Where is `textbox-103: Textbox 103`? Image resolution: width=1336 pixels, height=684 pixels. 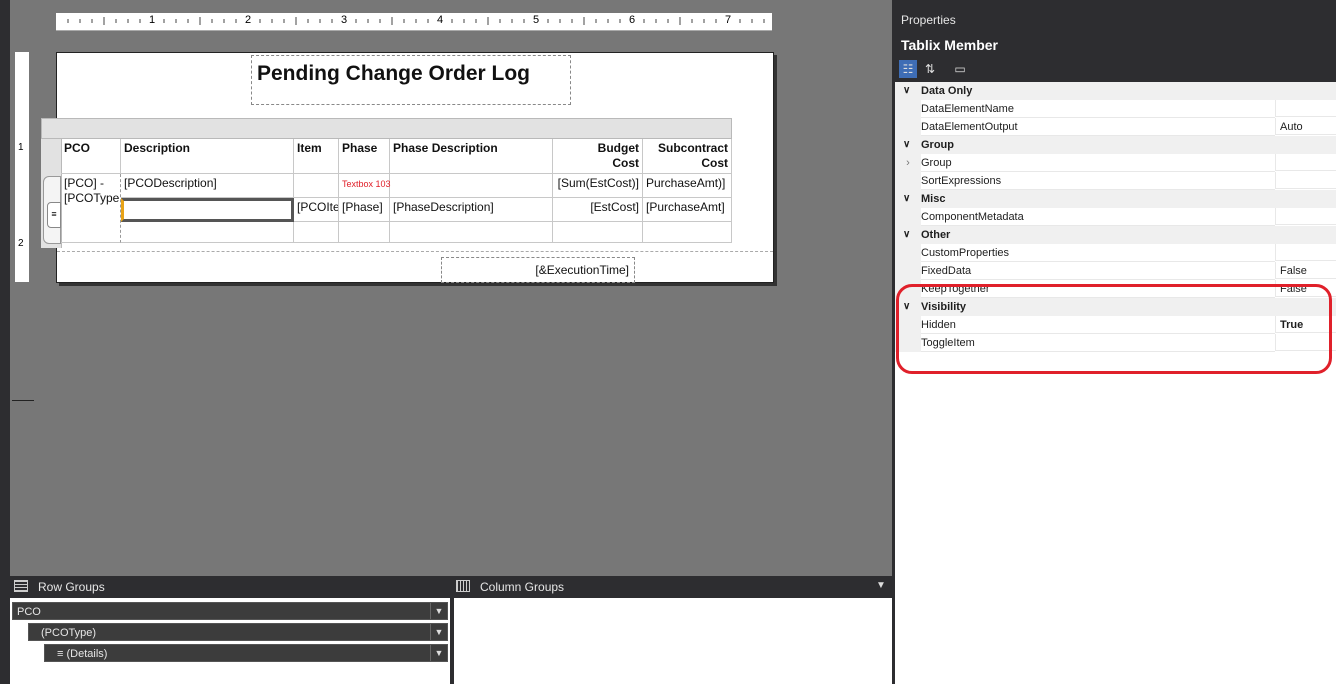
textbox-103: Textbox 103 is located at coordinates (365, 186).